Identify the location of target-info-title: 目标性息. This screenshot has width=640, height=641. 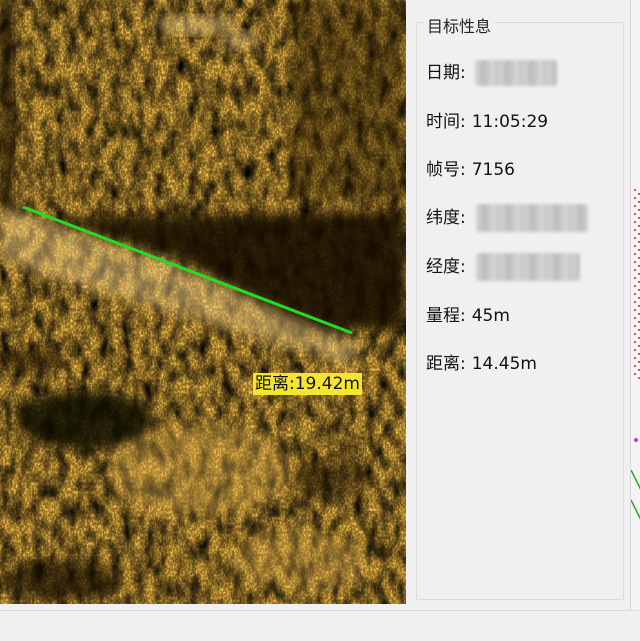
(459, 25).